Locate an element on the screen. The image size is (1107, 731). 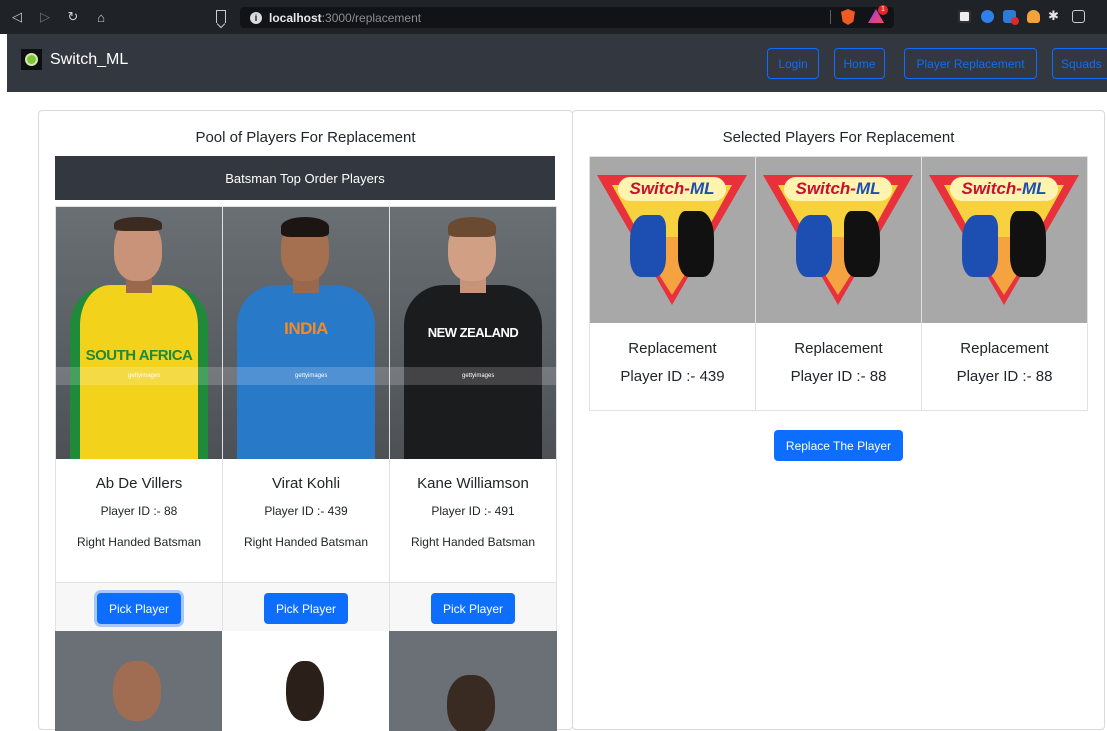
player-name: Virat Kohli is located at coordinates (306, 483).